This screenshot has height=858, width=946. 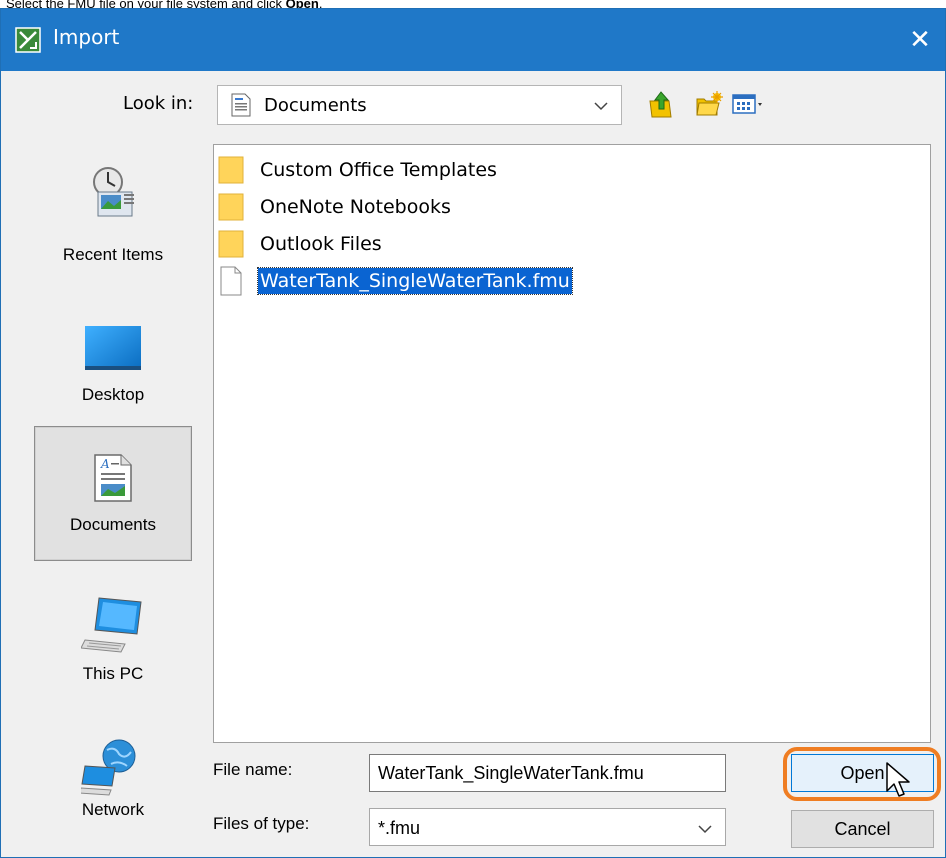 I want to click on place-network: Network, so click(x=113, y=783).